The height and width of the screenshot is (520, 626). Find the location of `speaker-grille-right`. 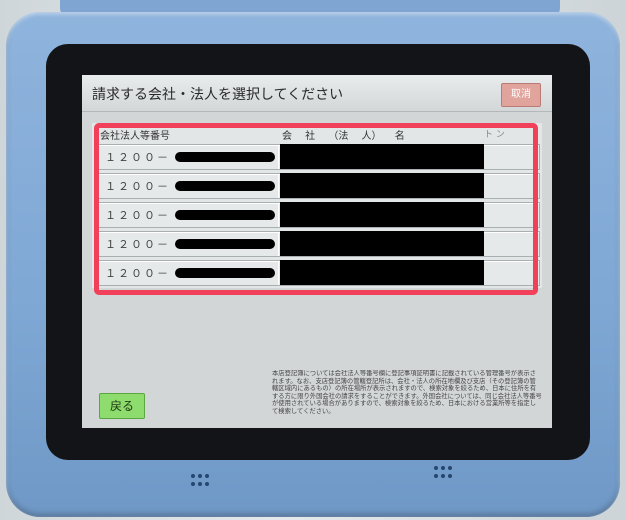

speaker-grille-right is located at coordinates (445, 473).